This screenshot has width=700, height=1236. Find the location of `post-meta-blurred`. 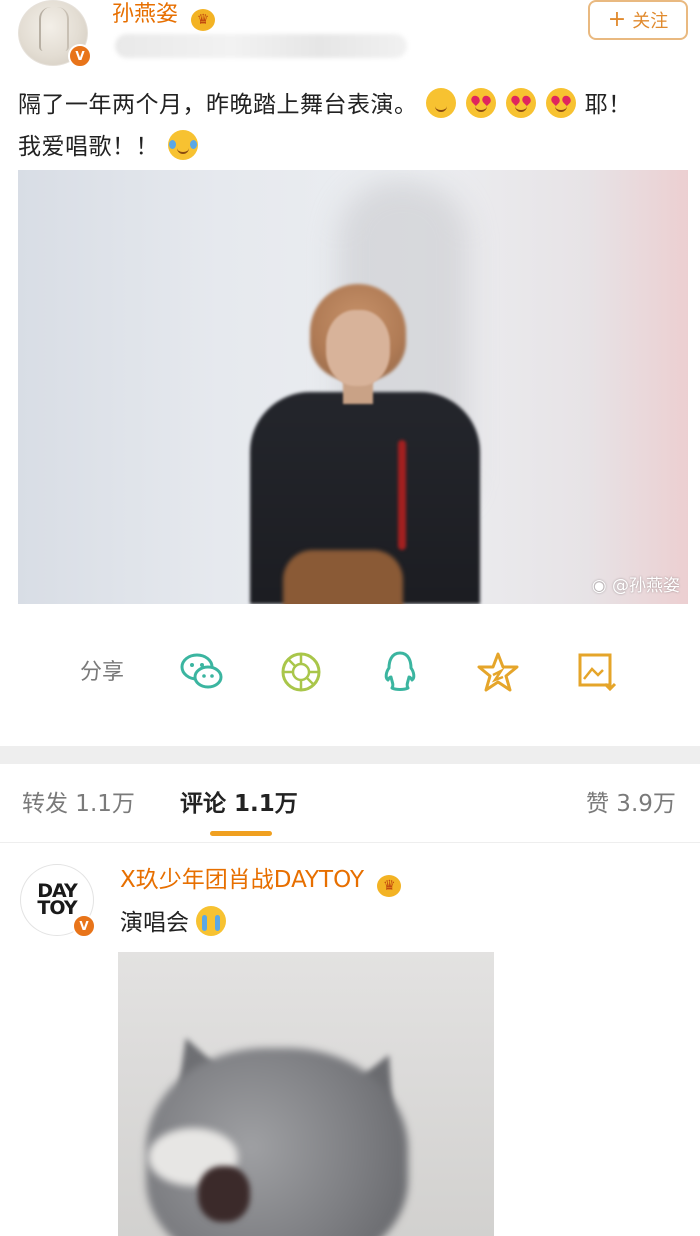

post-meta-blurred is located at coordinates (261, 46).